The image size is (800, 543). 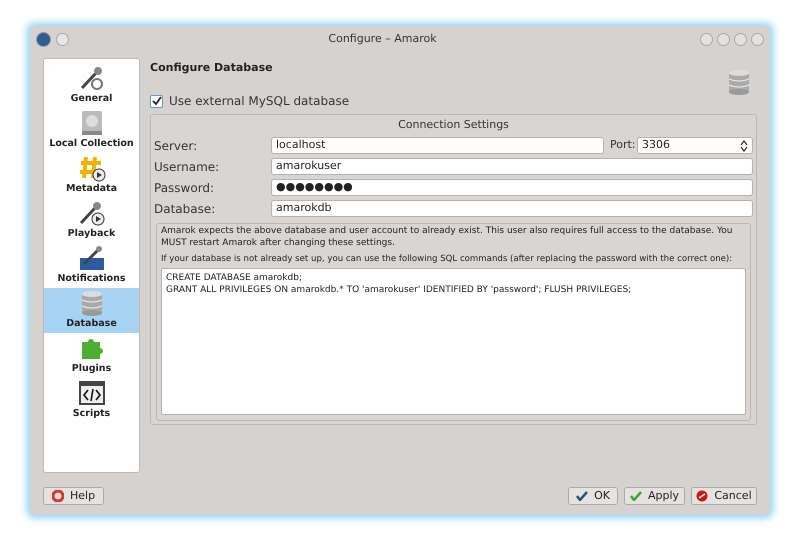 What do you see at coordinates (185, 209) in the screenshot?
I see `field-label: Database:` at bounding box center [185, 209].